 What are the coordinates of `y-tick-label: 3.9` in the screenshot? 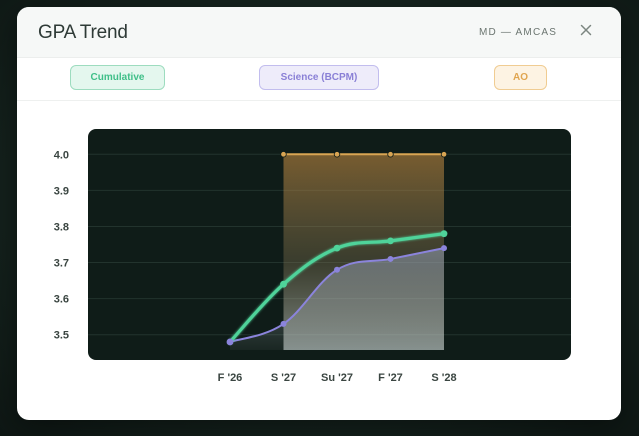 It's located at (61, 191).